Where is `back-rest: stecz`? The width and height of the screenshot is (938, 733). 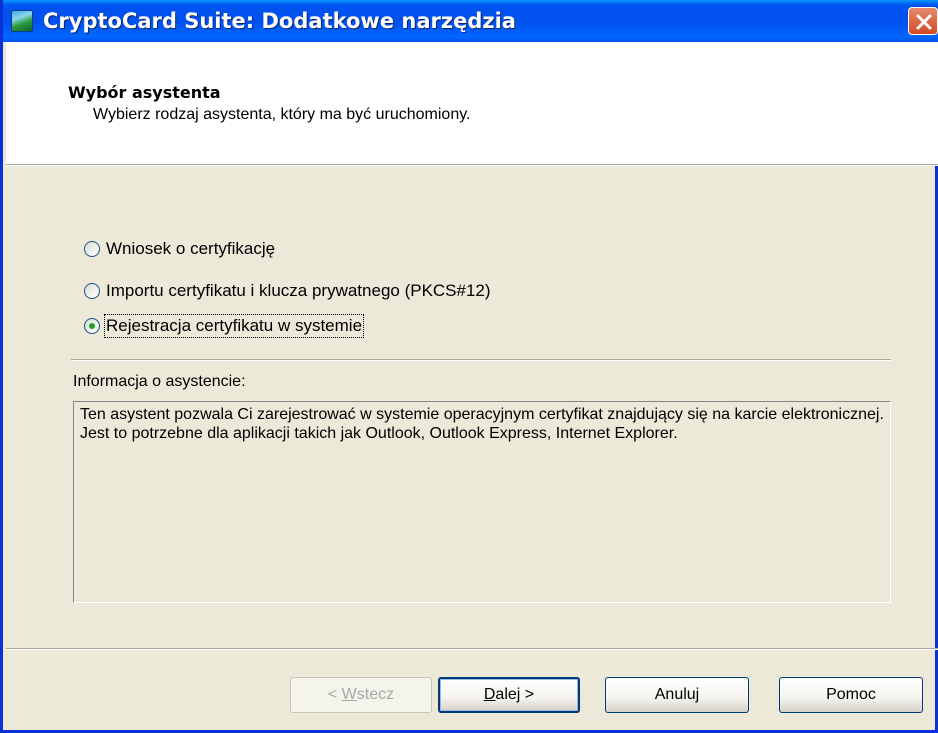 back-rest: stecz is located at coordinates (375, 694).